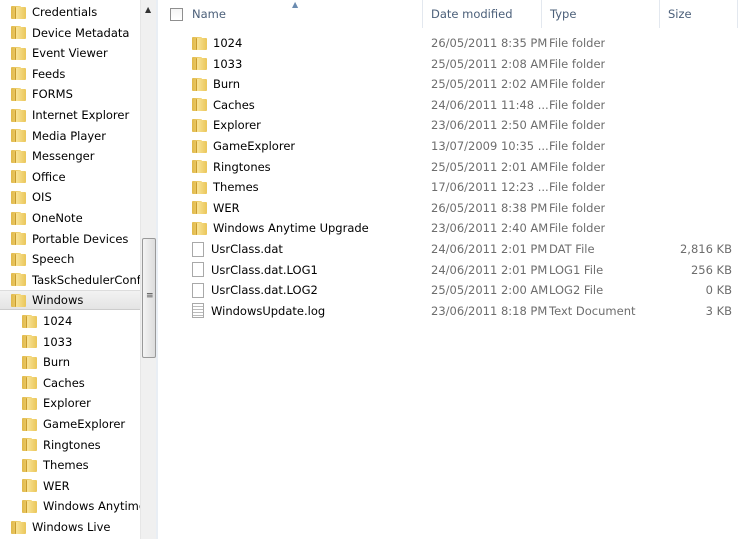  I want to click on nav-item-label: Messenger, so click(63, 156).